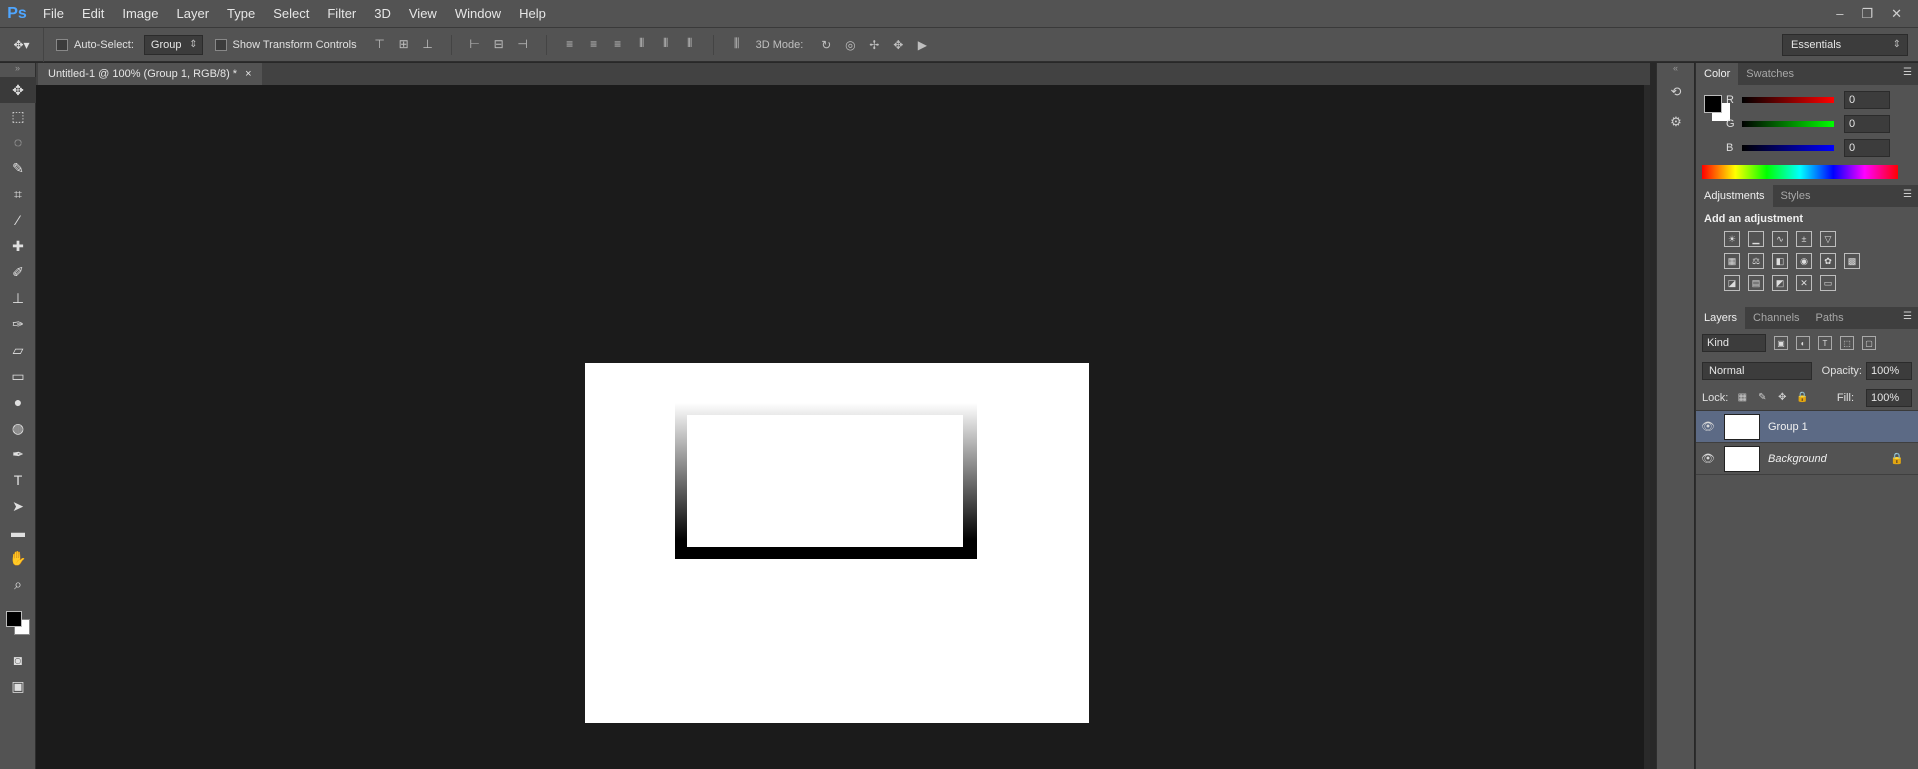 This screenshot has width=1918, height=769. I want to click on menu-file: File, so click(53, 14).